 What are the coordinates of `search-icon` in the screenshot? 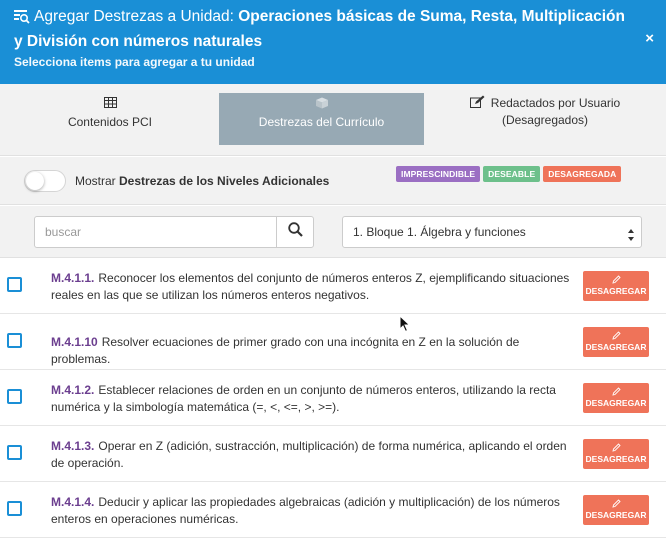 It's located at (295, 232).